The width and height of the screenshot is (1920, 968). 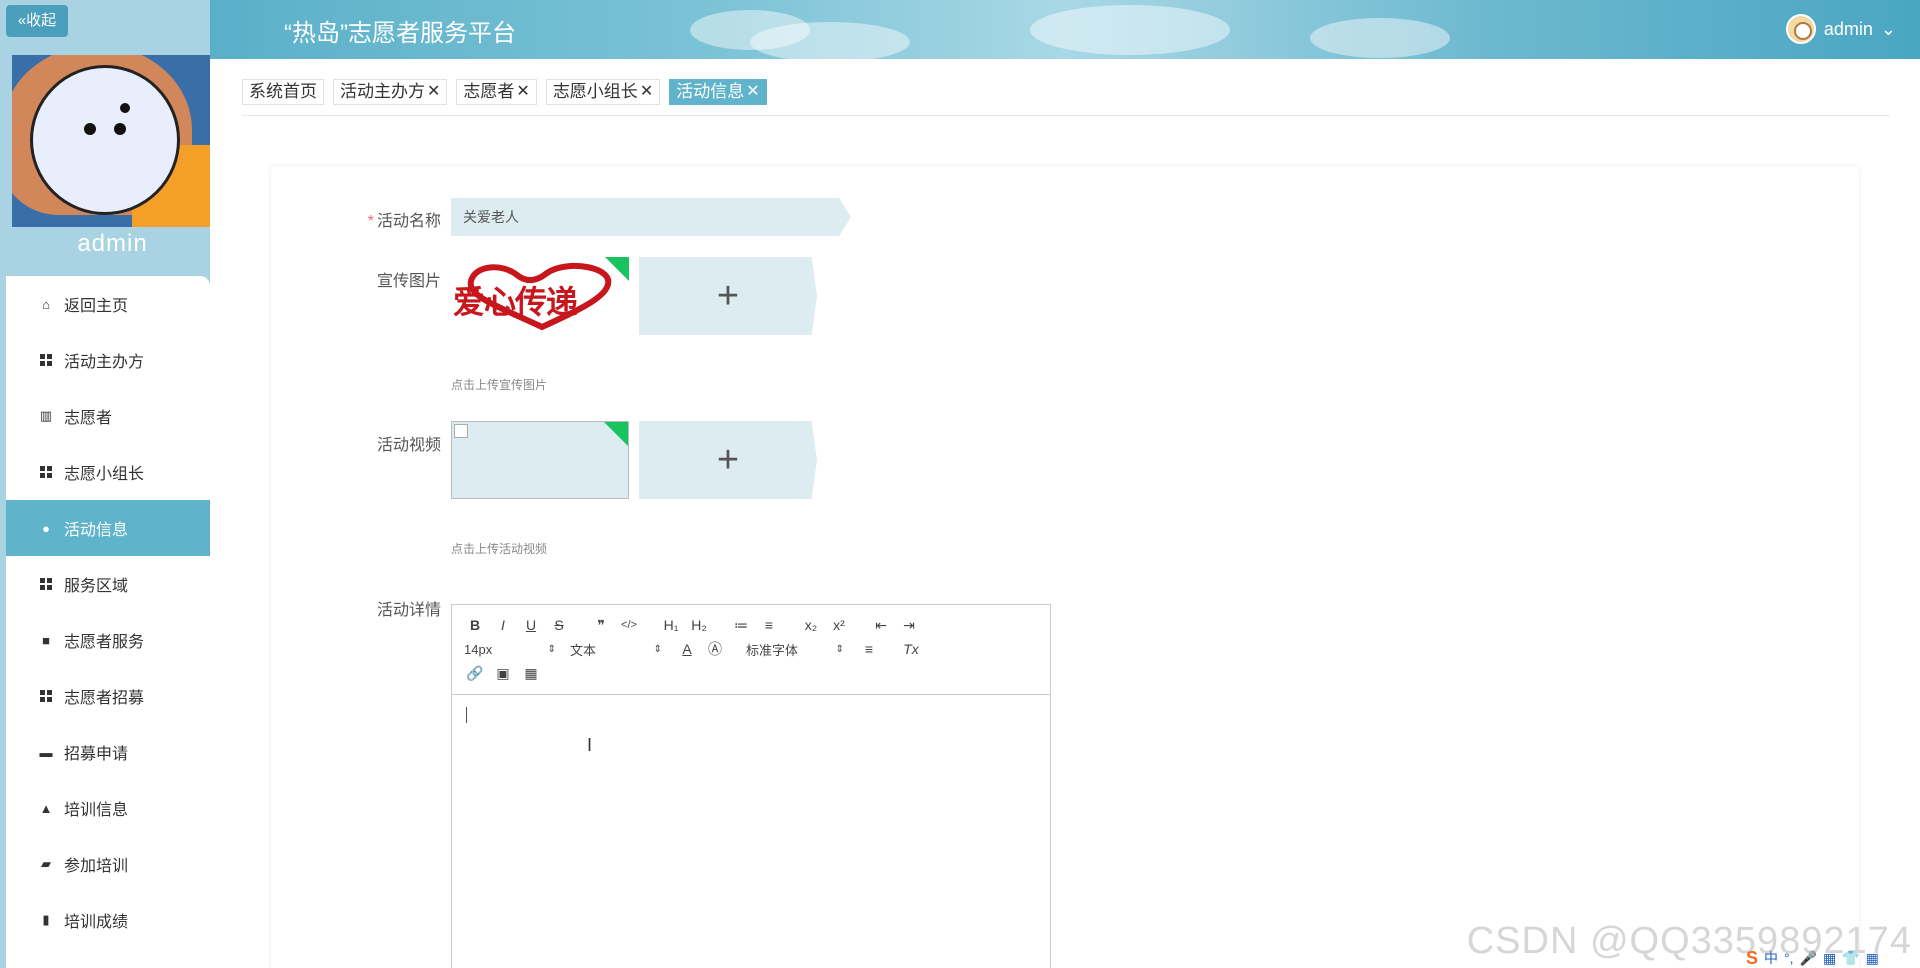 What do you see at coordinates (911, 649) in the screenshot?
I see `clear-format-button: Tx` at bounding box center [911, 649].